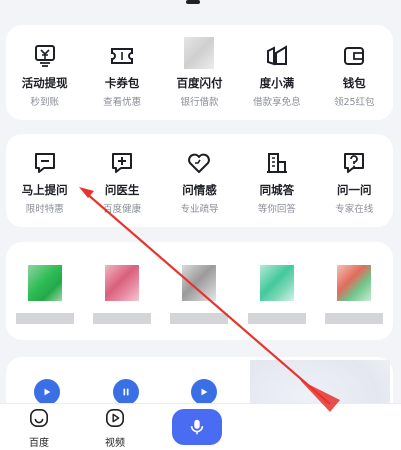 The height and width of the screenshot is (450, 401). Describe the element at coordinates (277, 163) in the screenshot. I see `building-icon` at that location.